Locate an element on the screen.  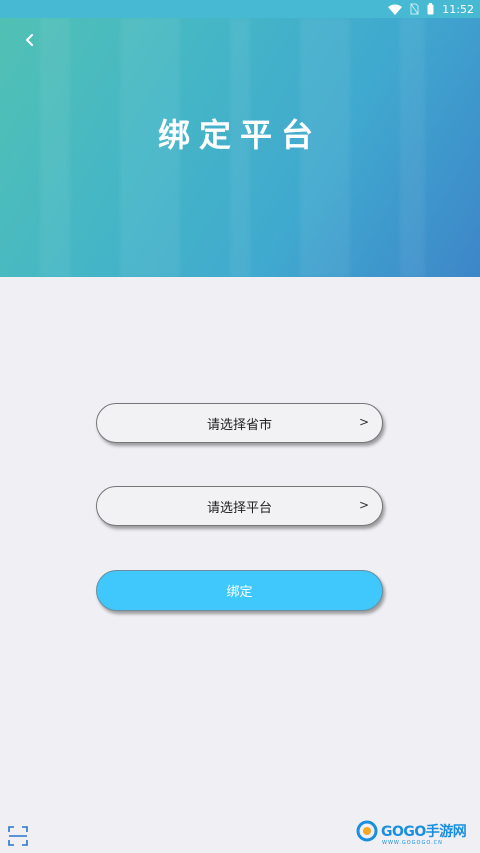
chevron-left-icon is located at coordinates (29, 40).